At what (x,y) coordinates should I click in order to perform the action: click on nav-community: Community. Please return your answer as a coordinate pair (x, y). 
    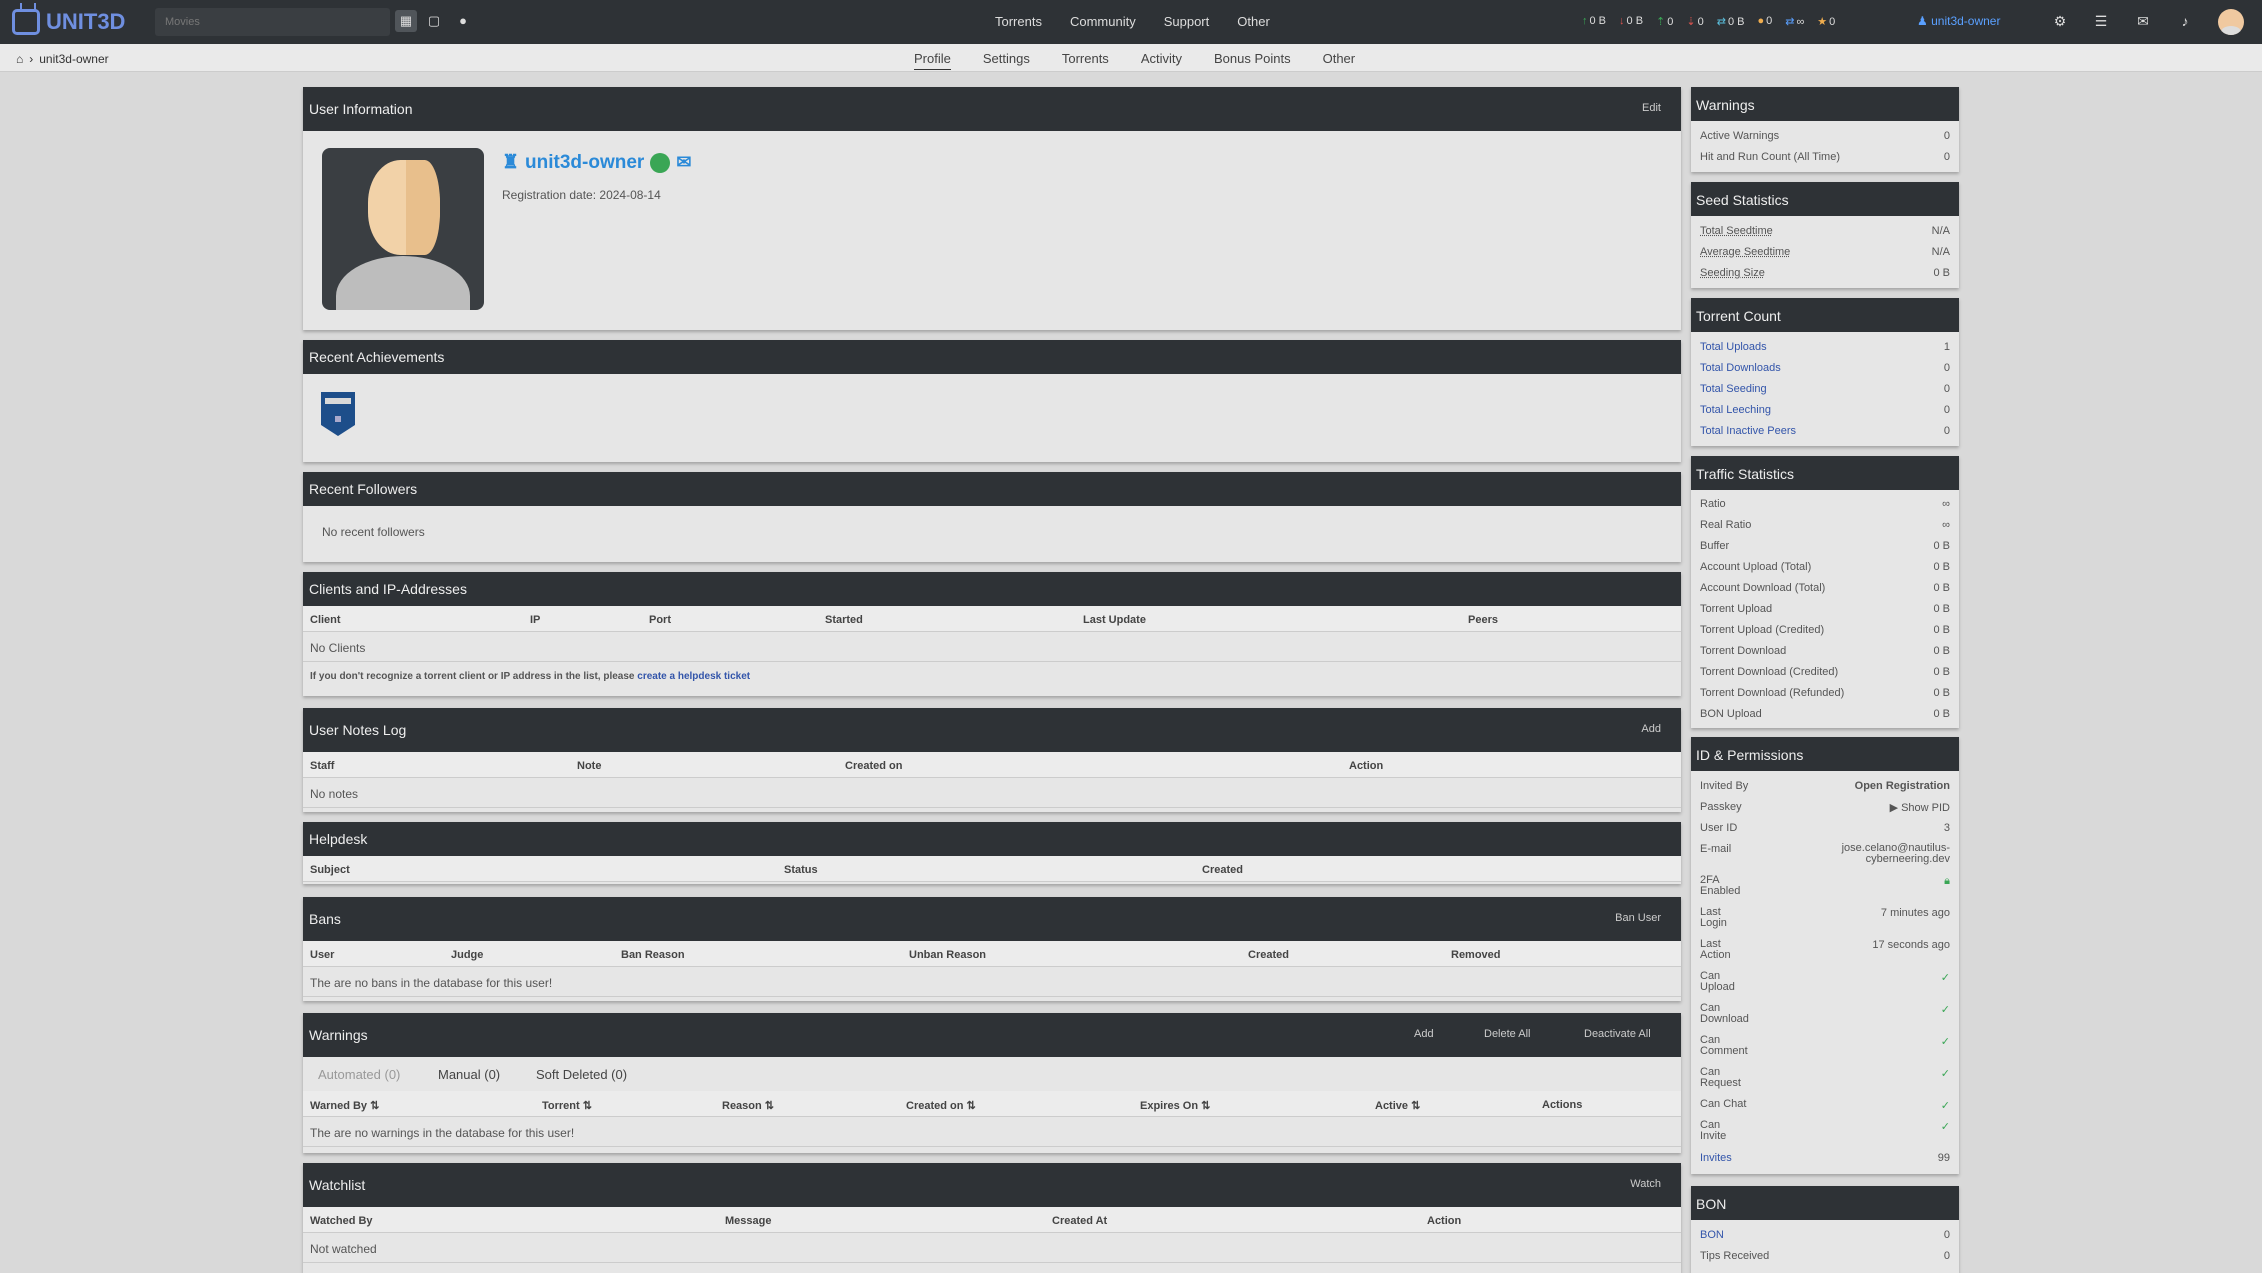
    Looking at the image, I should click on (1103, 21).